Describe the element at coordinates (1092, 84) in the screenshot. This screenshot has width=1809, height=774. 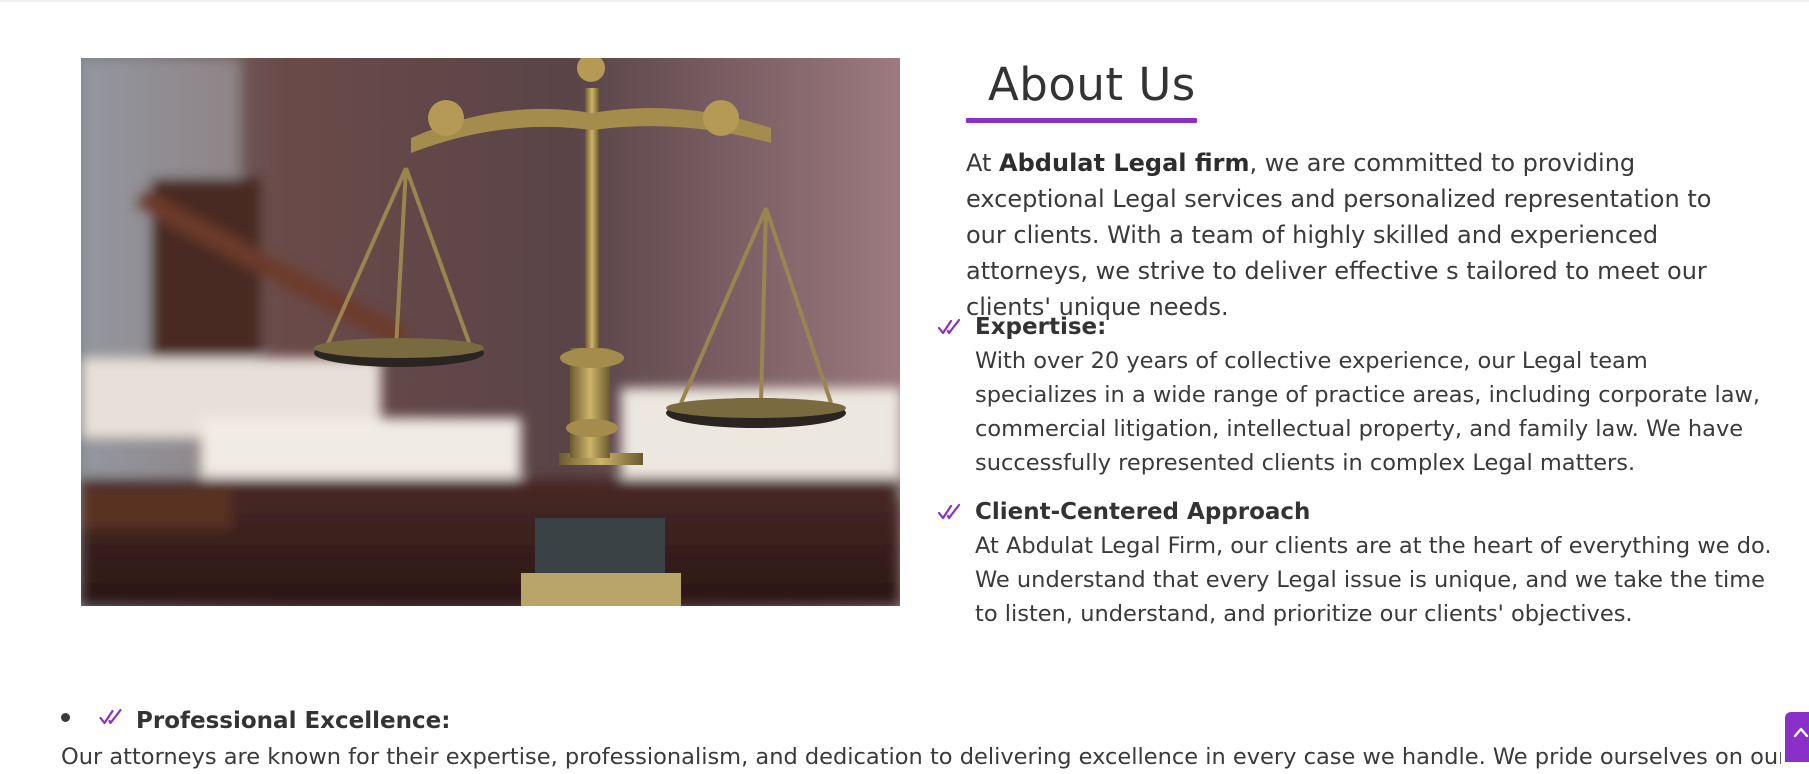
I see `page-title: About Us` at that location.